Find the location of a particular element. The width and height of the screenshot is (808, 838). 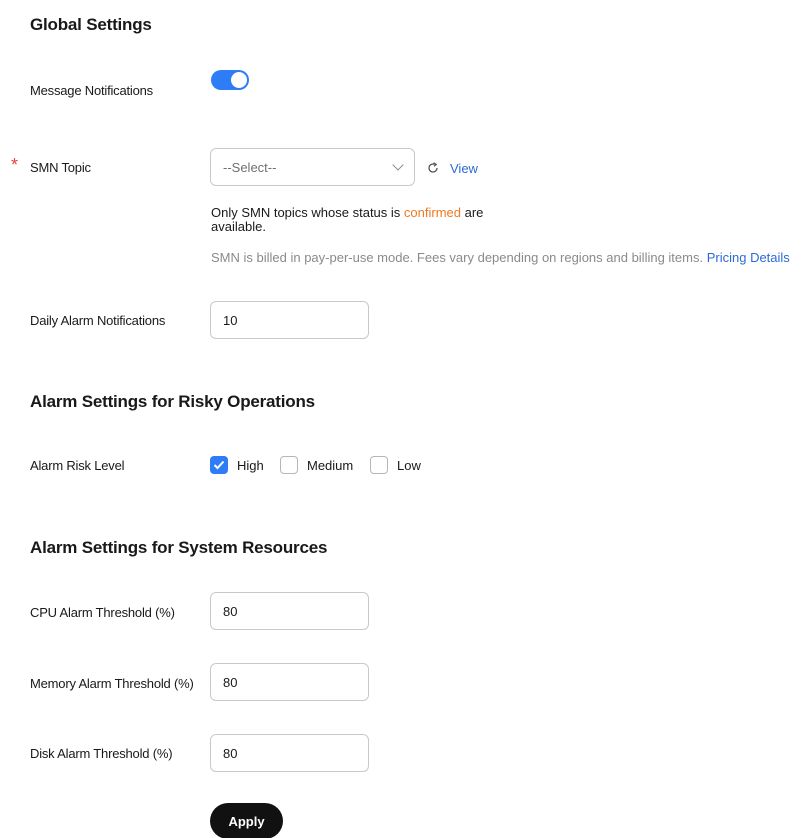

global-settings-title: Global Settings is located at coordinates (91, 24).